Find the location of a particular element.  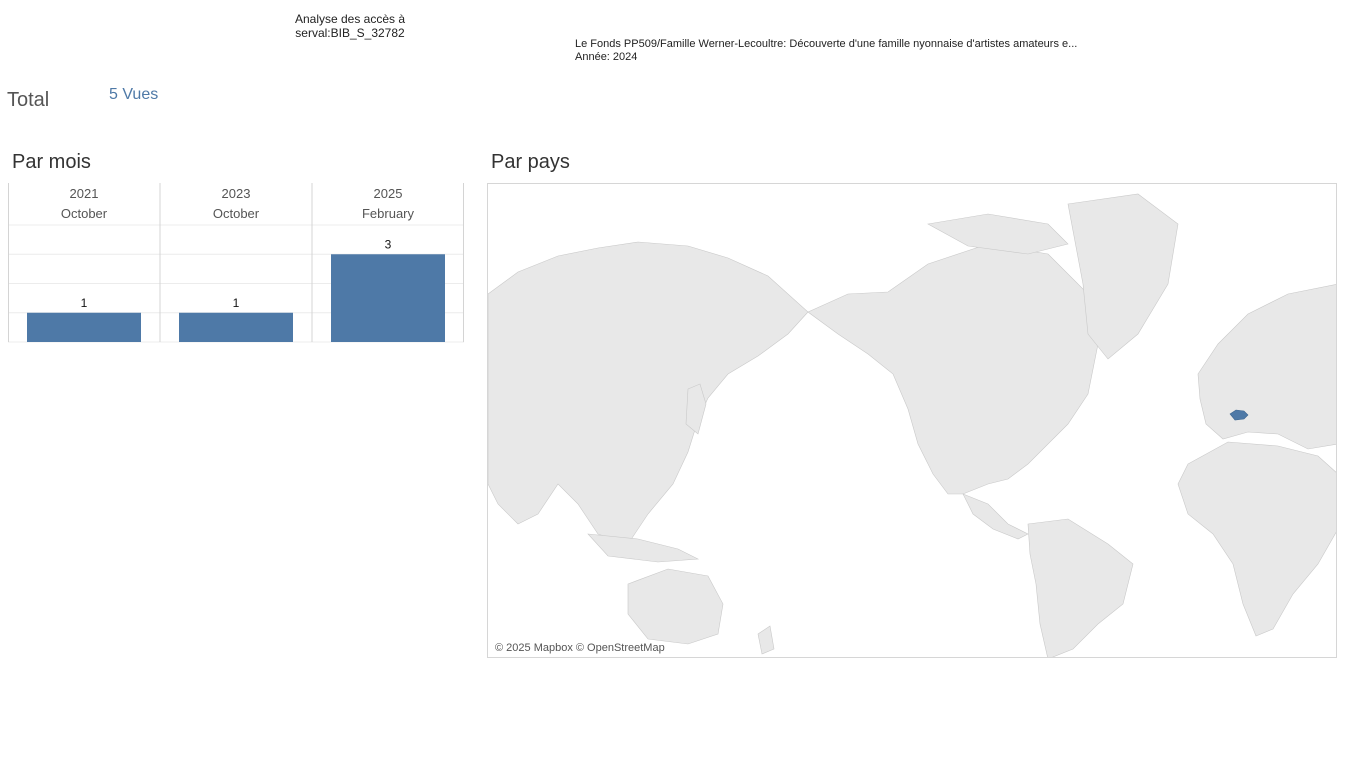

chart-data-label: 3 is located at coordinates (388, 244).